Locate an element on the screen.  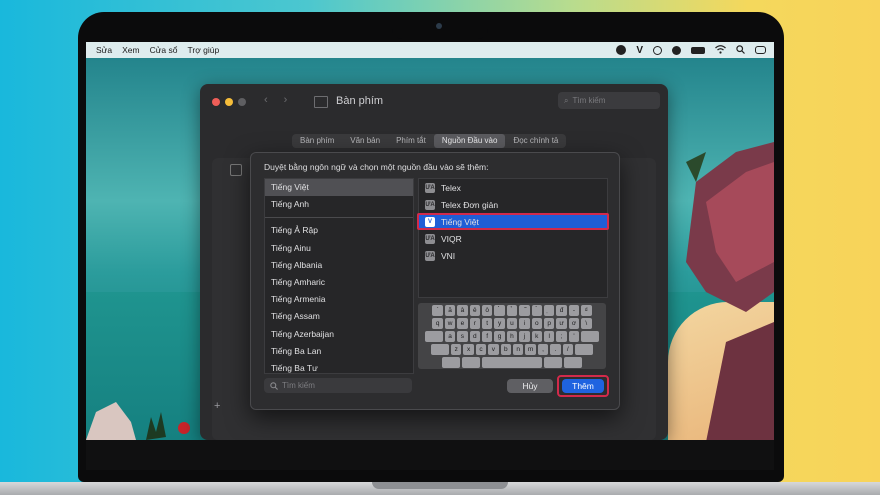
window-controls is located at coordinates (229, 102).